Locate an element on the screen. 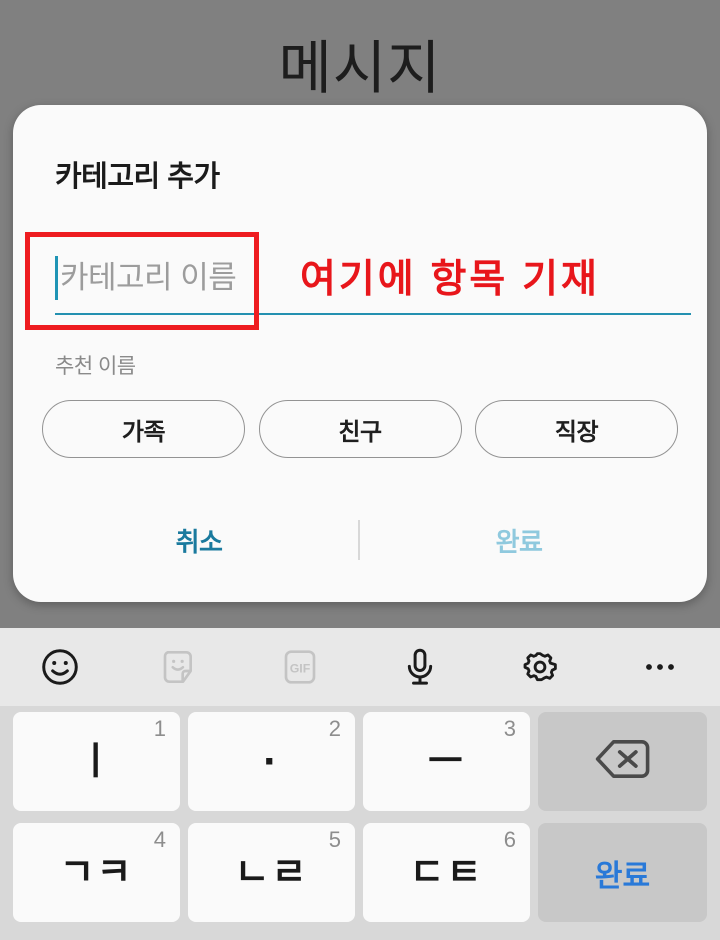 This screenshot has width=720, height=940. key-consonant-d-t: ㄷㅌ 6 is located at coordinates (446, 872).